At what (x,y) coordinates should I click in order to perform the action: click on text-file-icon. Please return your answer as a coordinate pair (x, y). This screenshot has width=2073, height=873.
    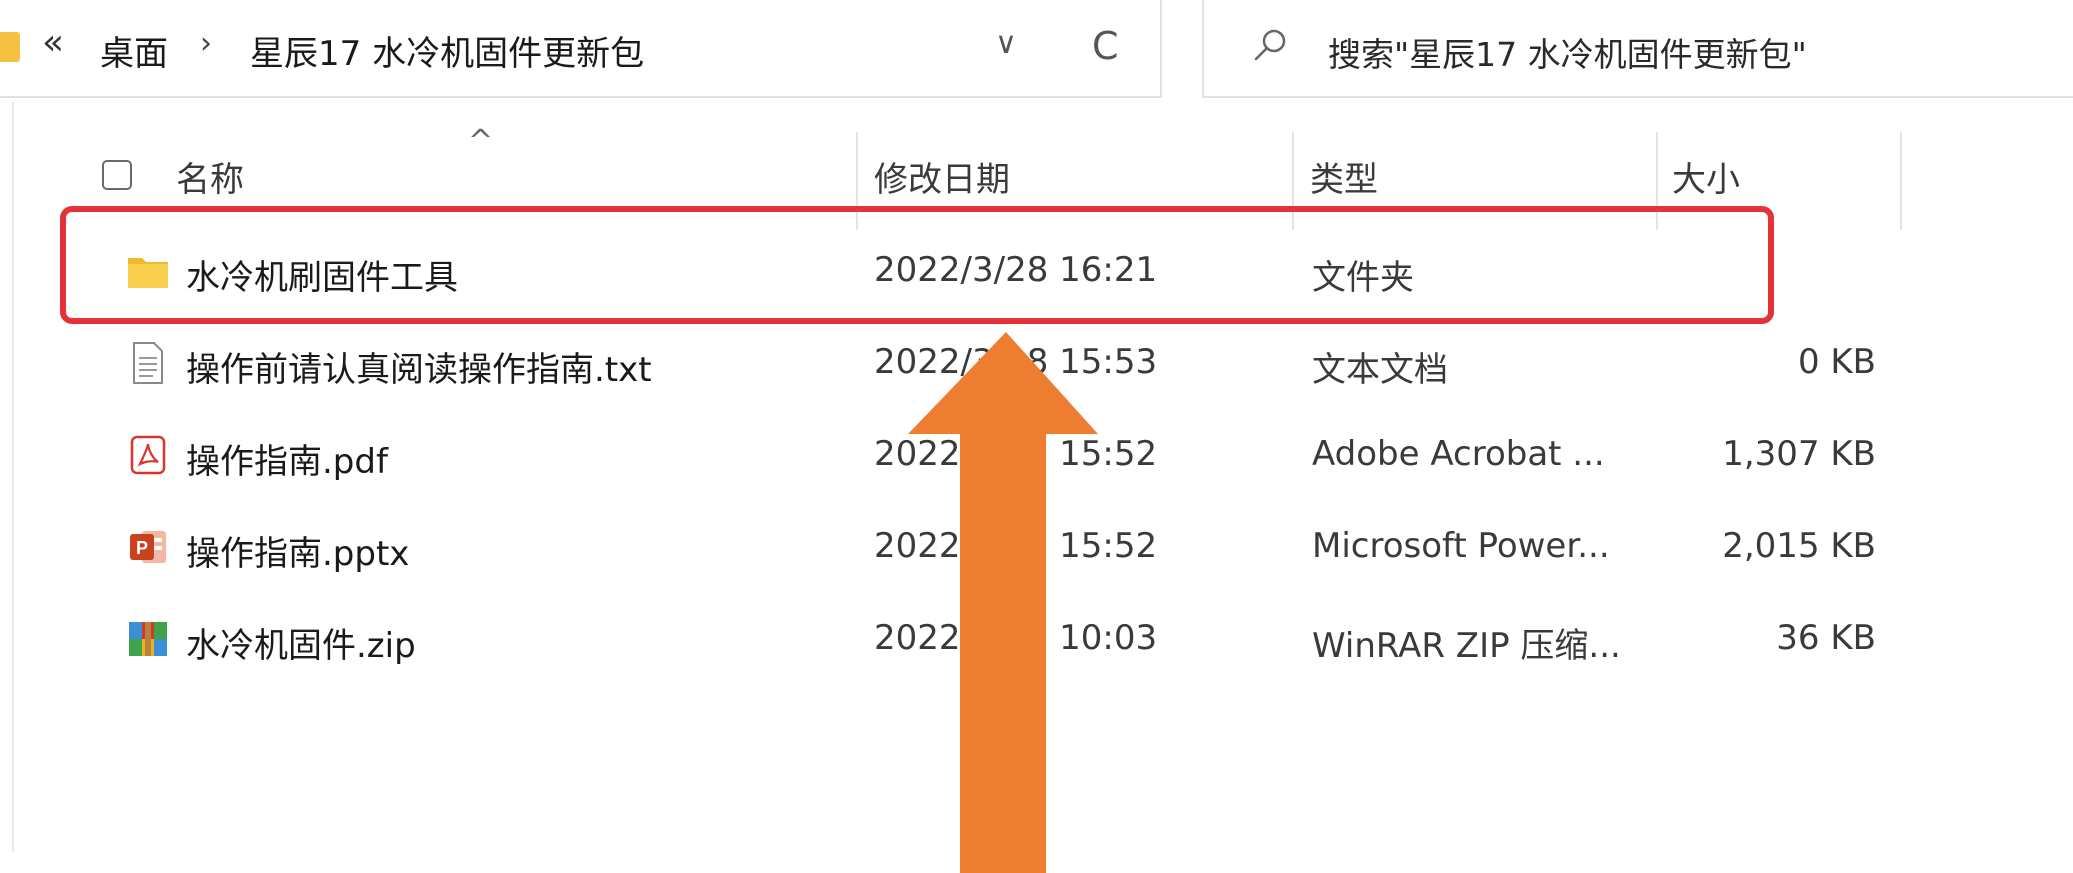
    Looking at the image, I should click on (148, 363).